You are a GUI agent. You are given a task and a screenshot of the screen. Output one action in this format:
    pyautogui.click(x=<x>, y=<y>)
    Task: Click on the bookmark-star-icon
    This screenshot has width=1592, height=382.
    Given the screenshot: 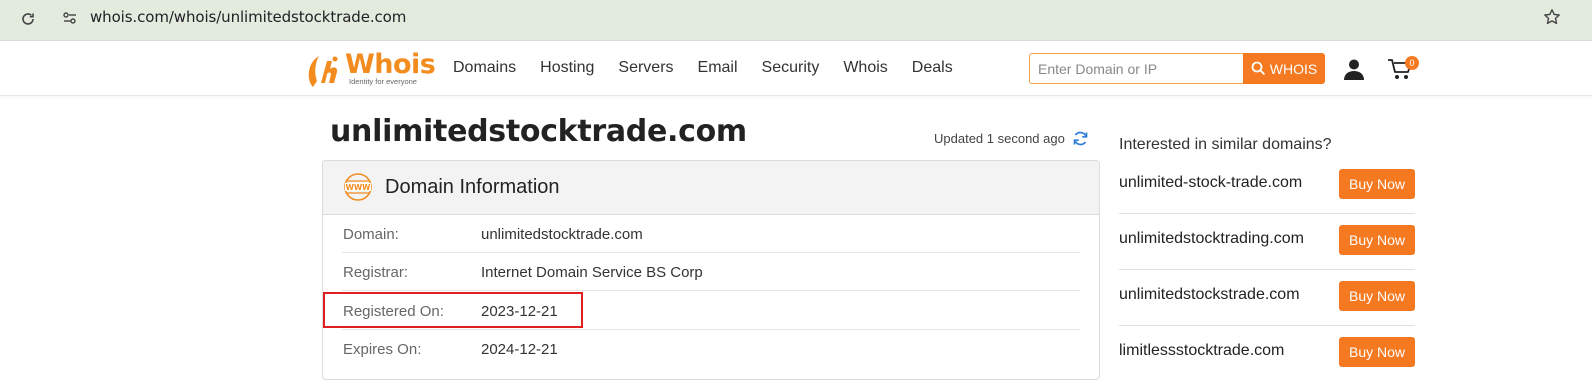 What is the action you would take?
    pyautogui.click(x=1552, y=17)
    